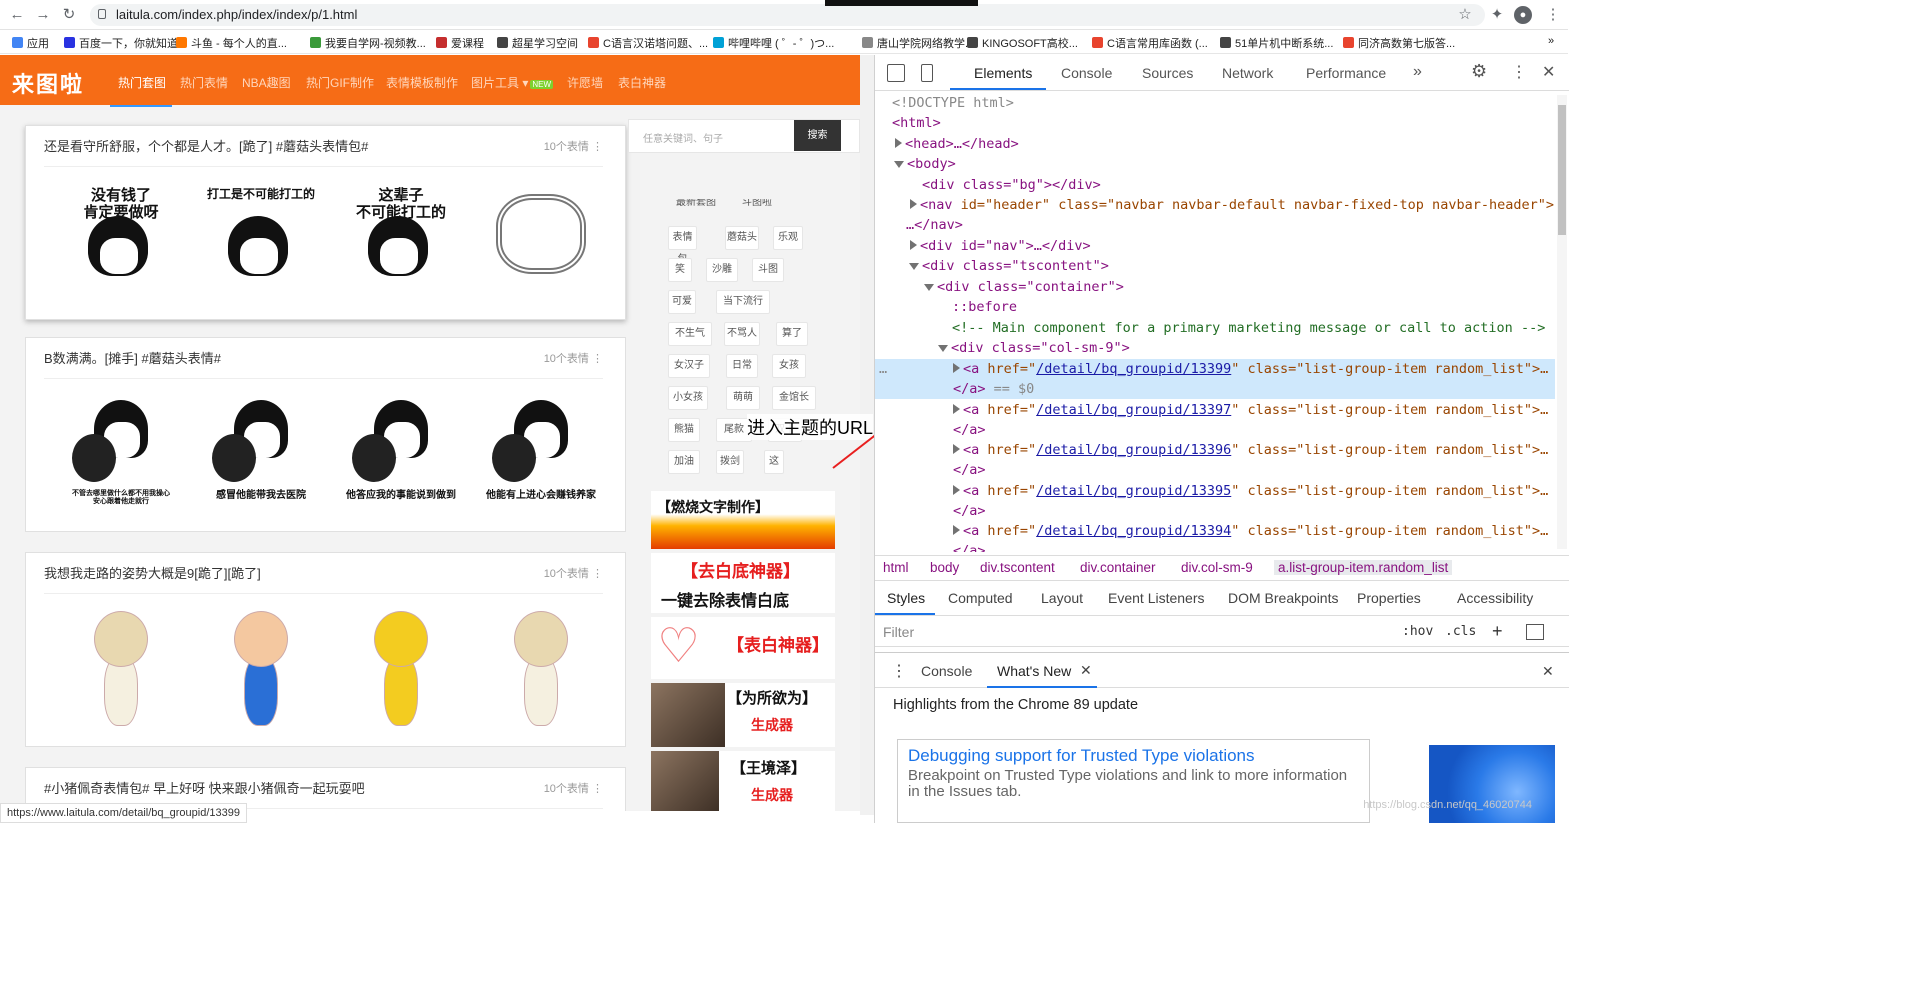  Describe the element at coordinates (1247, 73) in the screenshot. I see `tab-network: Network` at that location.